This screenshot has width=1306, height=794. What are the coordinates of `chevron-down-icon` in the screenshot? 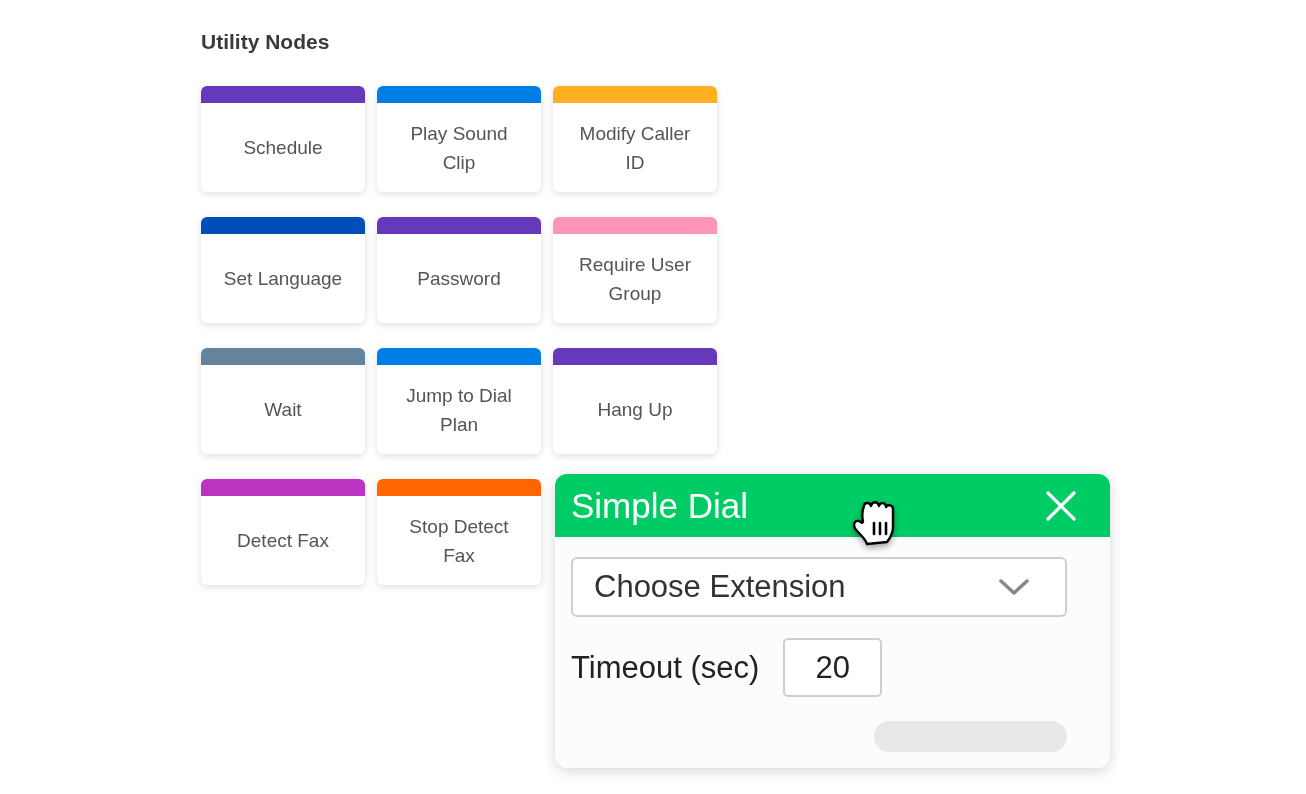 It's located at (1014, 587).